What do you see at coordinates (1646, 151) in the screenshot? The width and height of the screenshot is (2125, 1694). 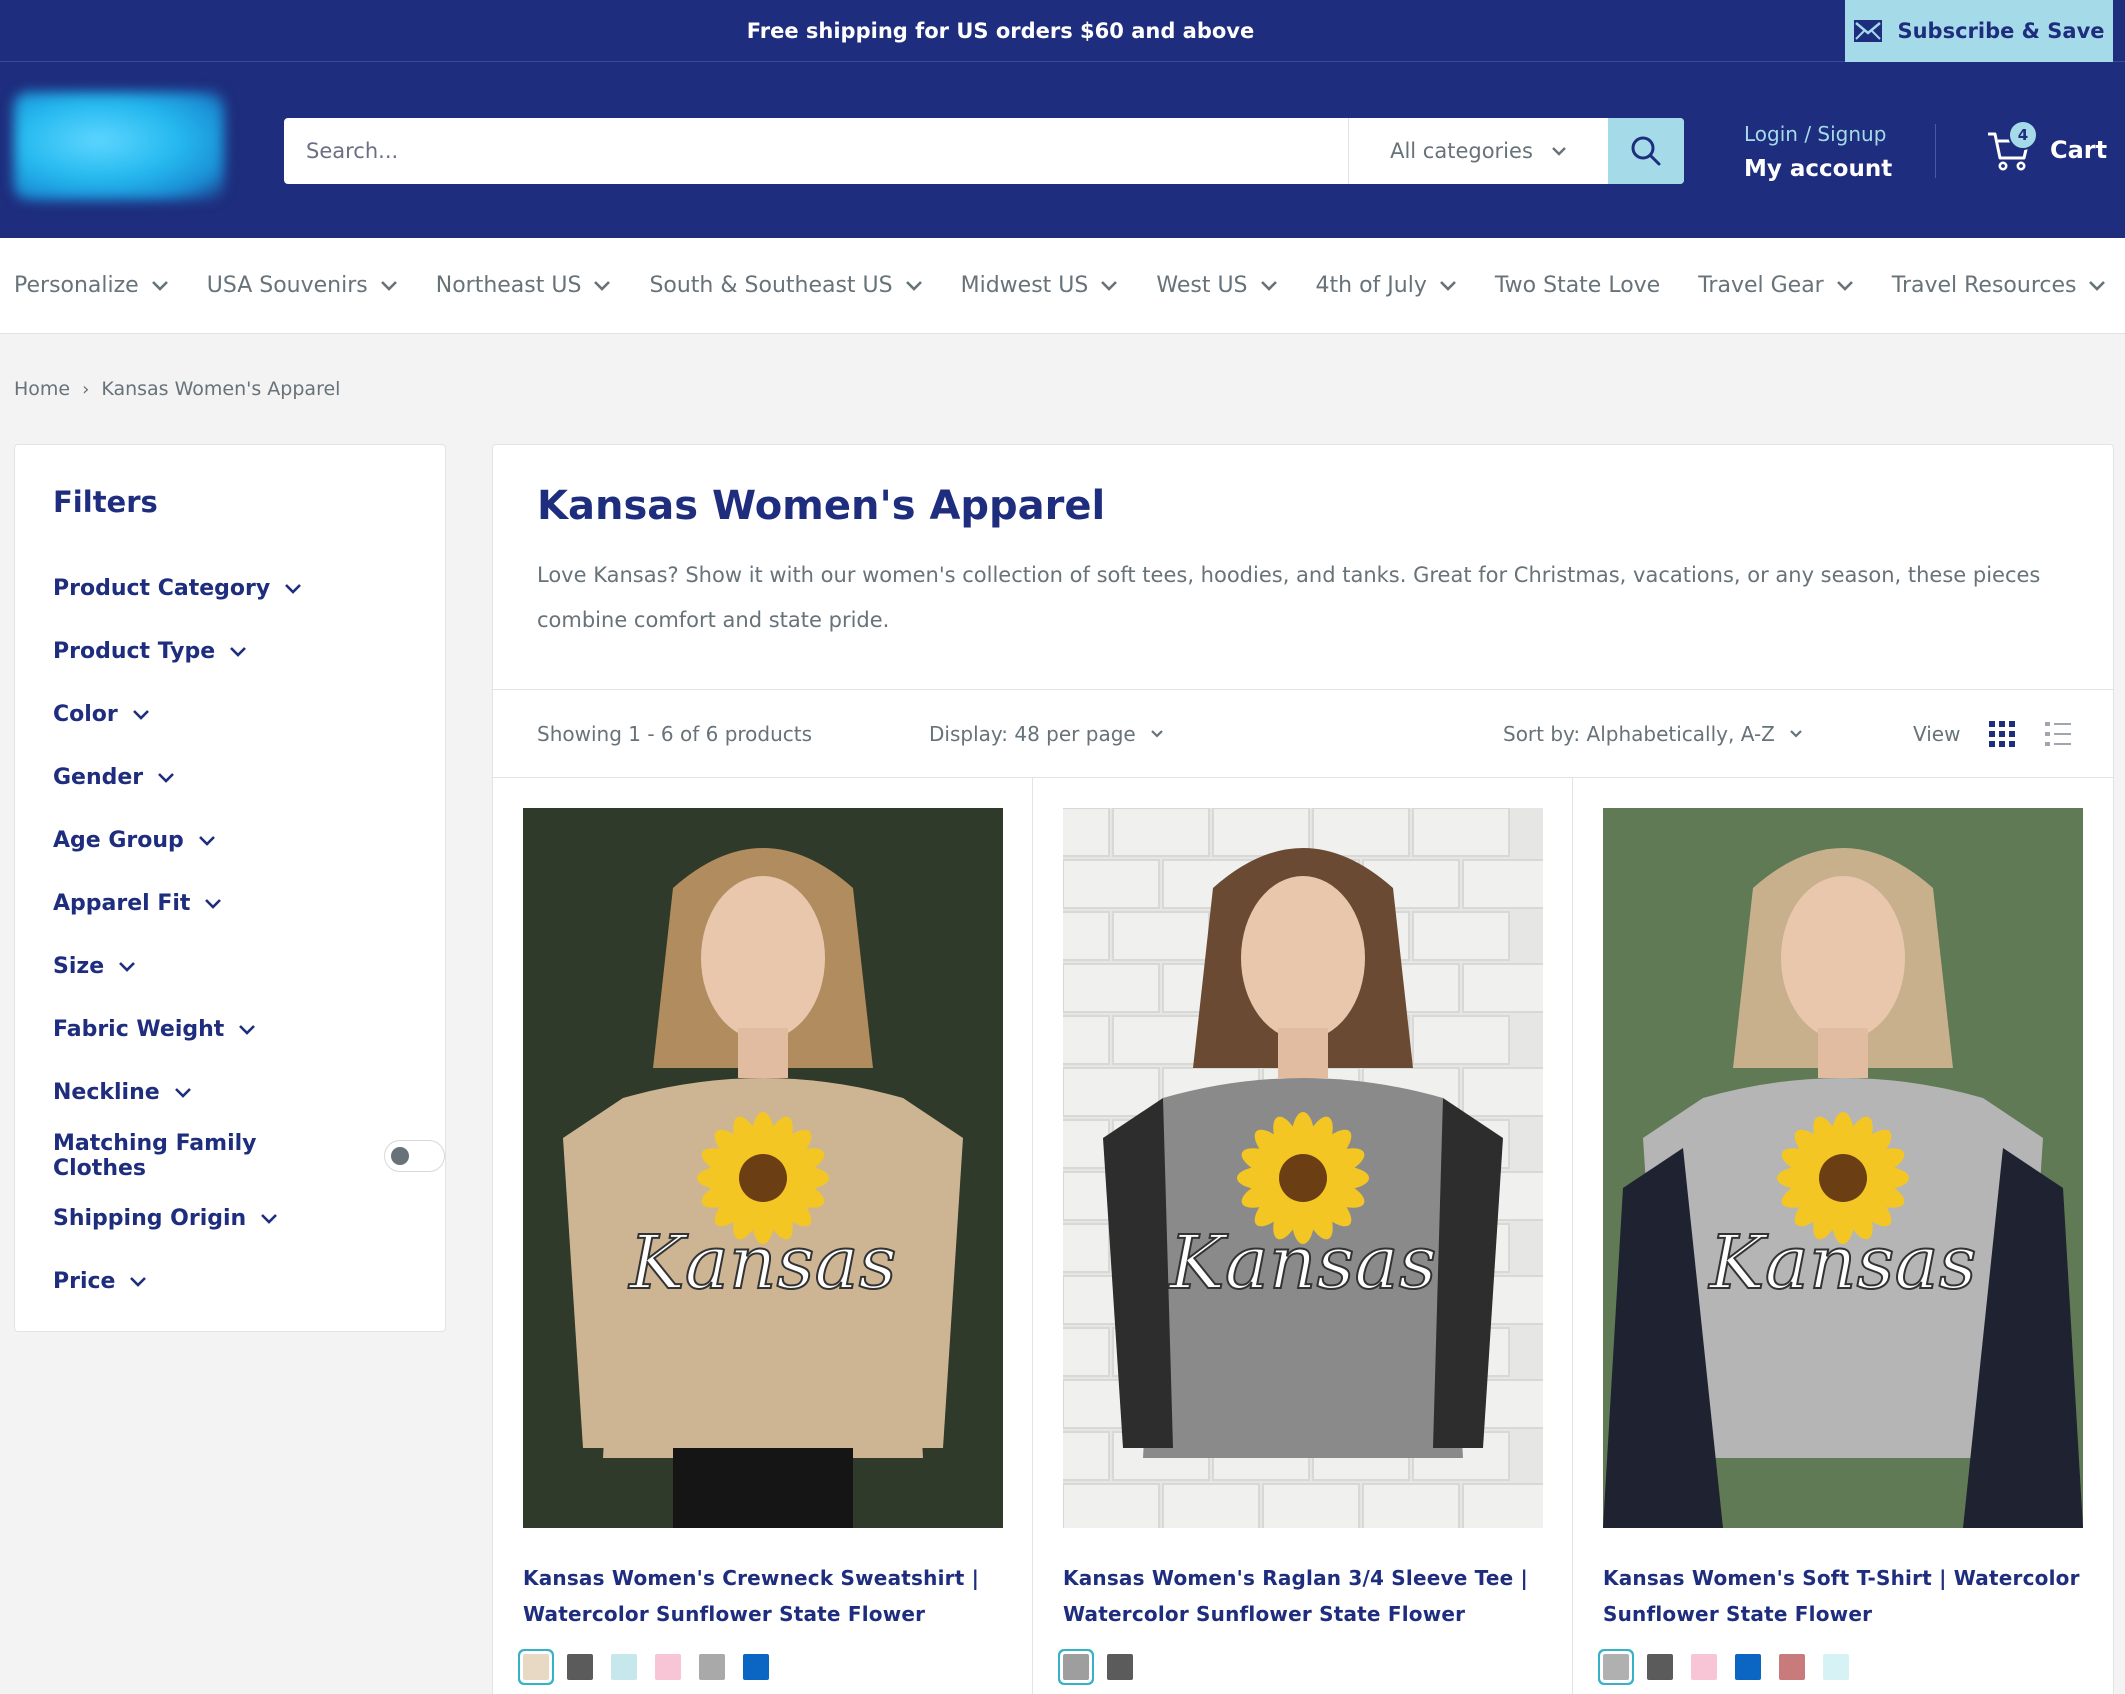 I see `search-button` at bounding box center [1646, 151].